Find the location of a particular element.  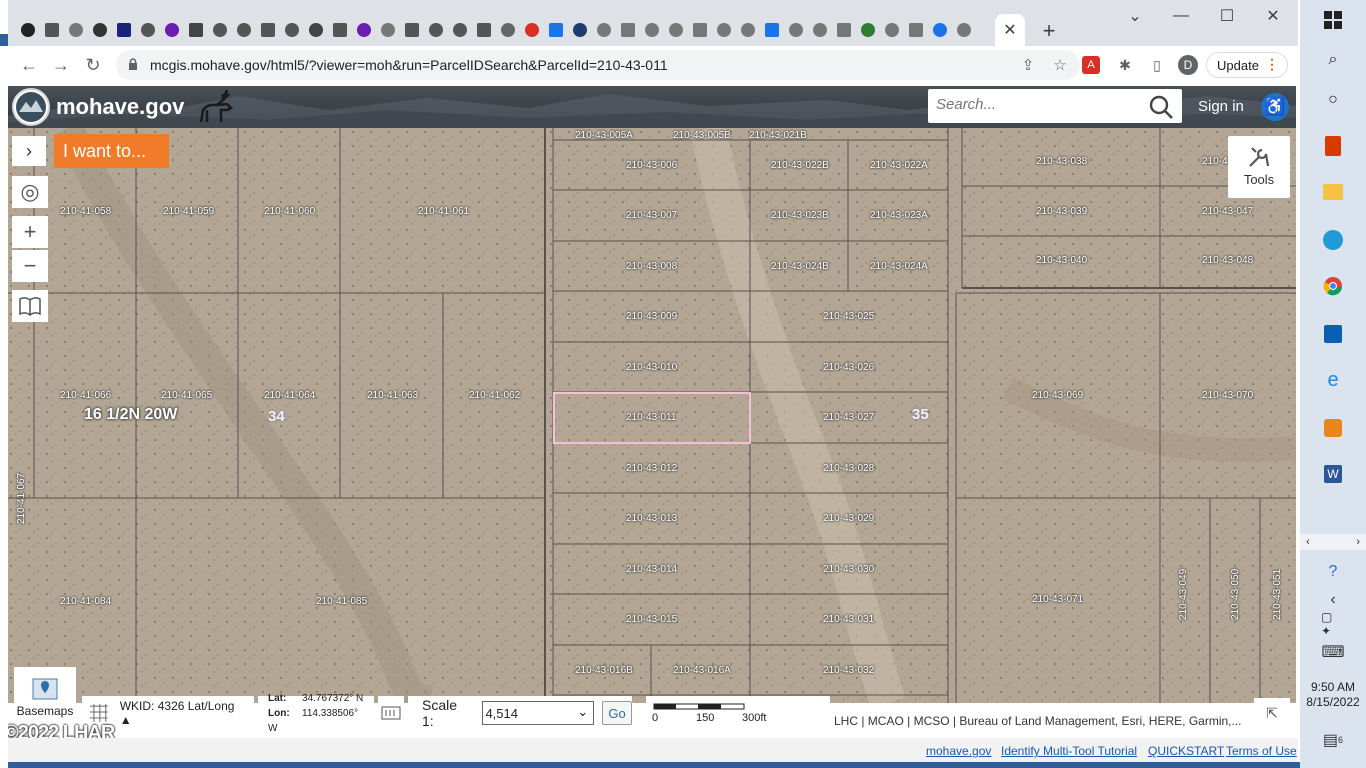

parcel-label: 210-41-085 is located at coordinates (341, 601).